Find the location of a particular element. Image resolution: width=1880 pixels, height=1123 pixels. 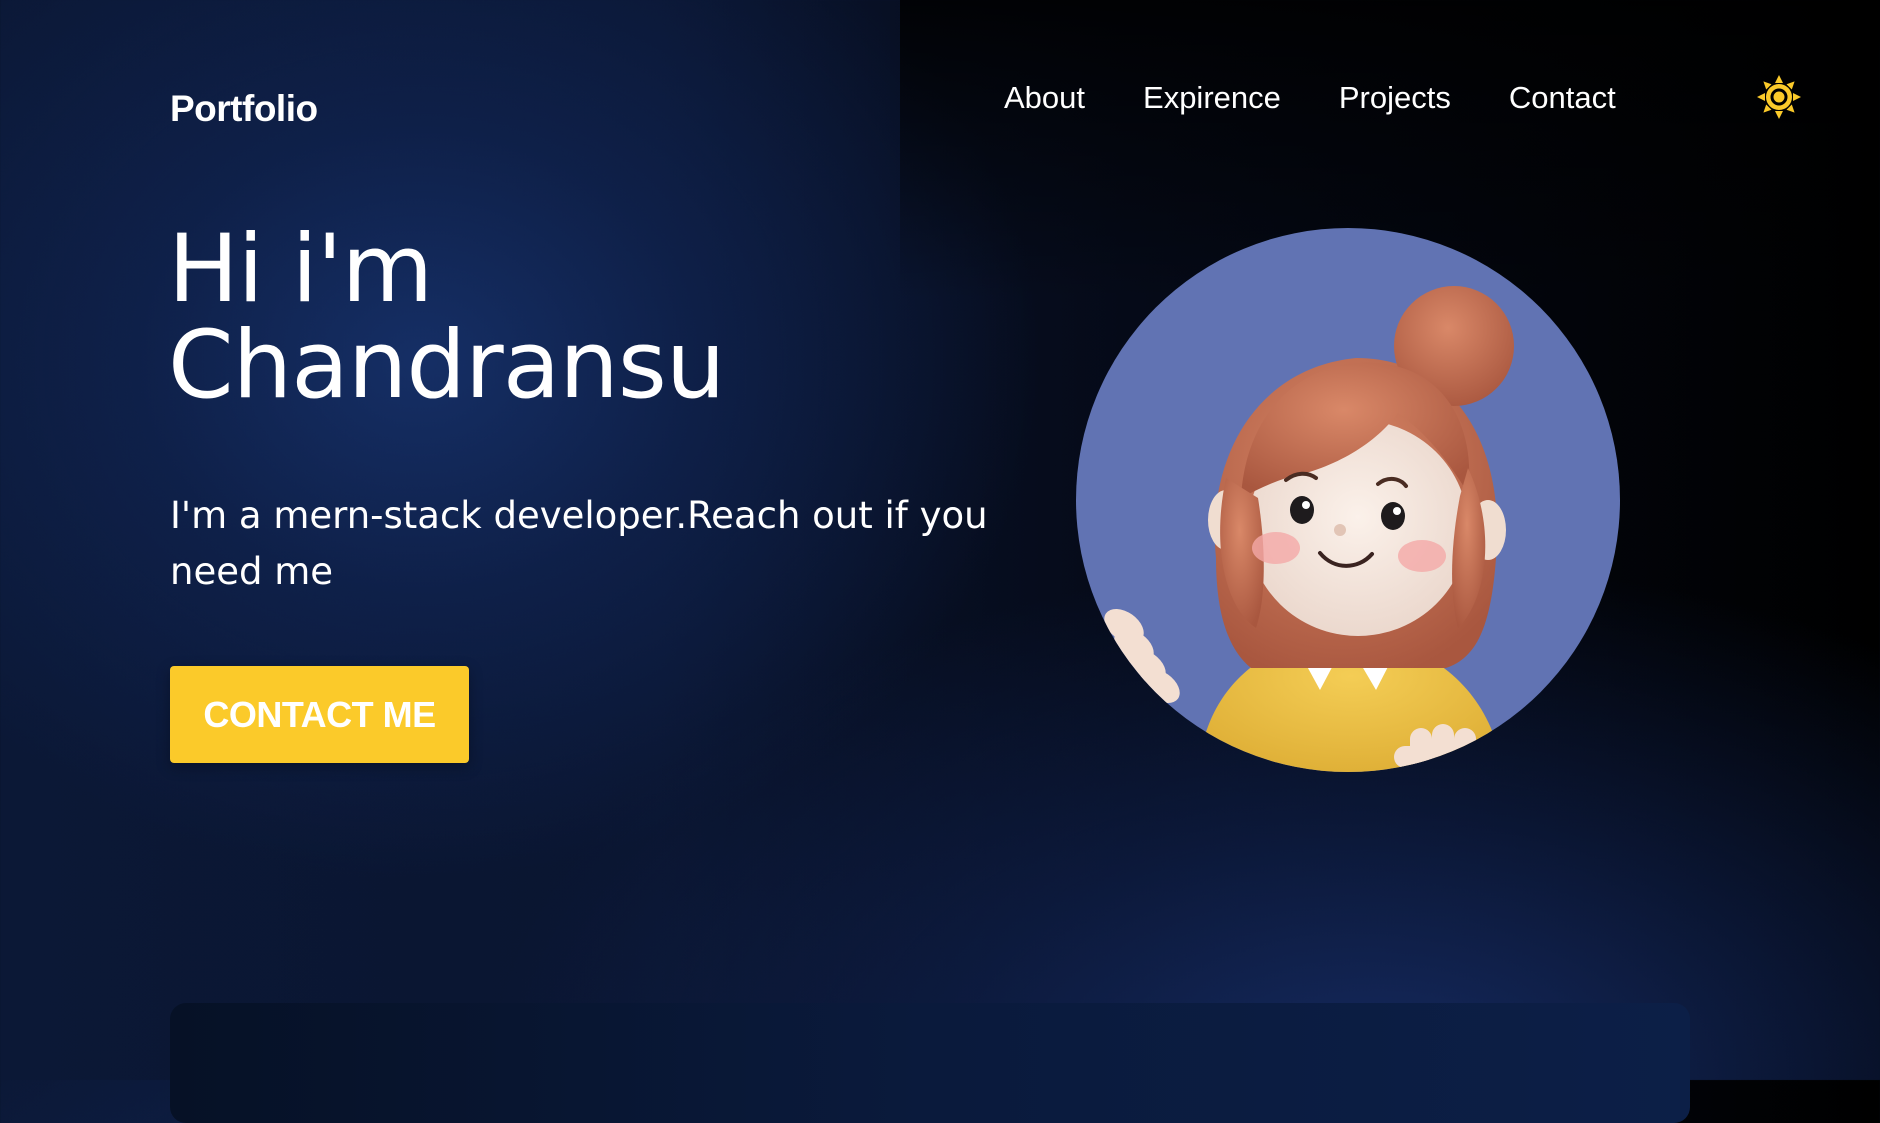

theme-toggle-button is located at coordinates (1779, 97).